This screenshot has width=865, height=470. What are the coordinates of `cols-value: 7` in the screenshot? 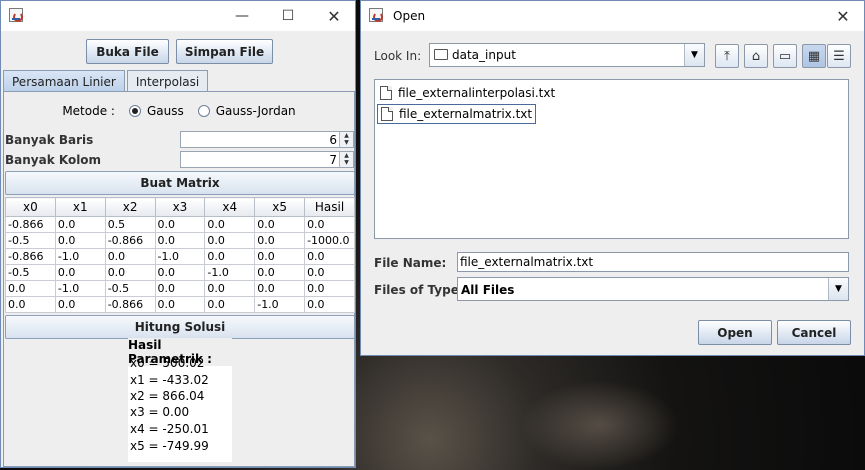 It's located at (333, 160).